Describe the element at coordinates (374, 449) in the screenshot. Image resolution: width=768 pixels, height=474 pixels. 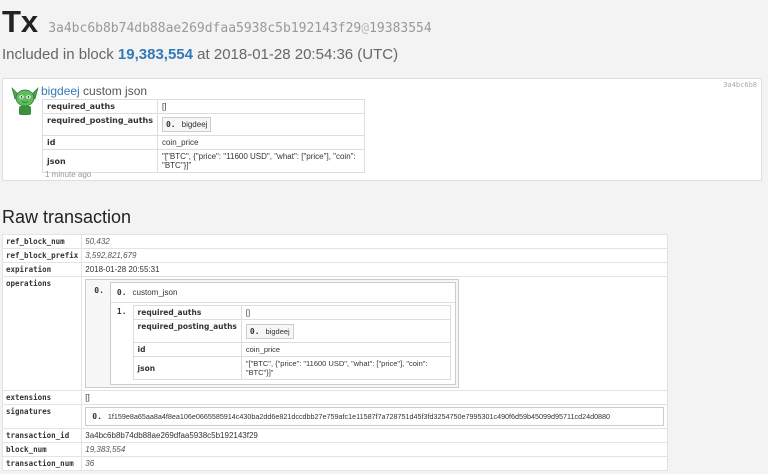
I see `row-value: 19,383,554` at that location.